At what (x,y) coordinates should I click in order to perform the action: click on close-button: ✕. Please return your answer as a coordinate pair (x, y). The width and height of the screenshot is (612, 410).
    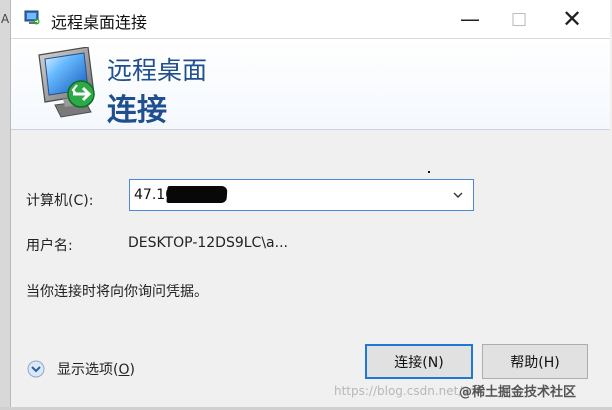
    Looking at the image, I should click on (572, 19).